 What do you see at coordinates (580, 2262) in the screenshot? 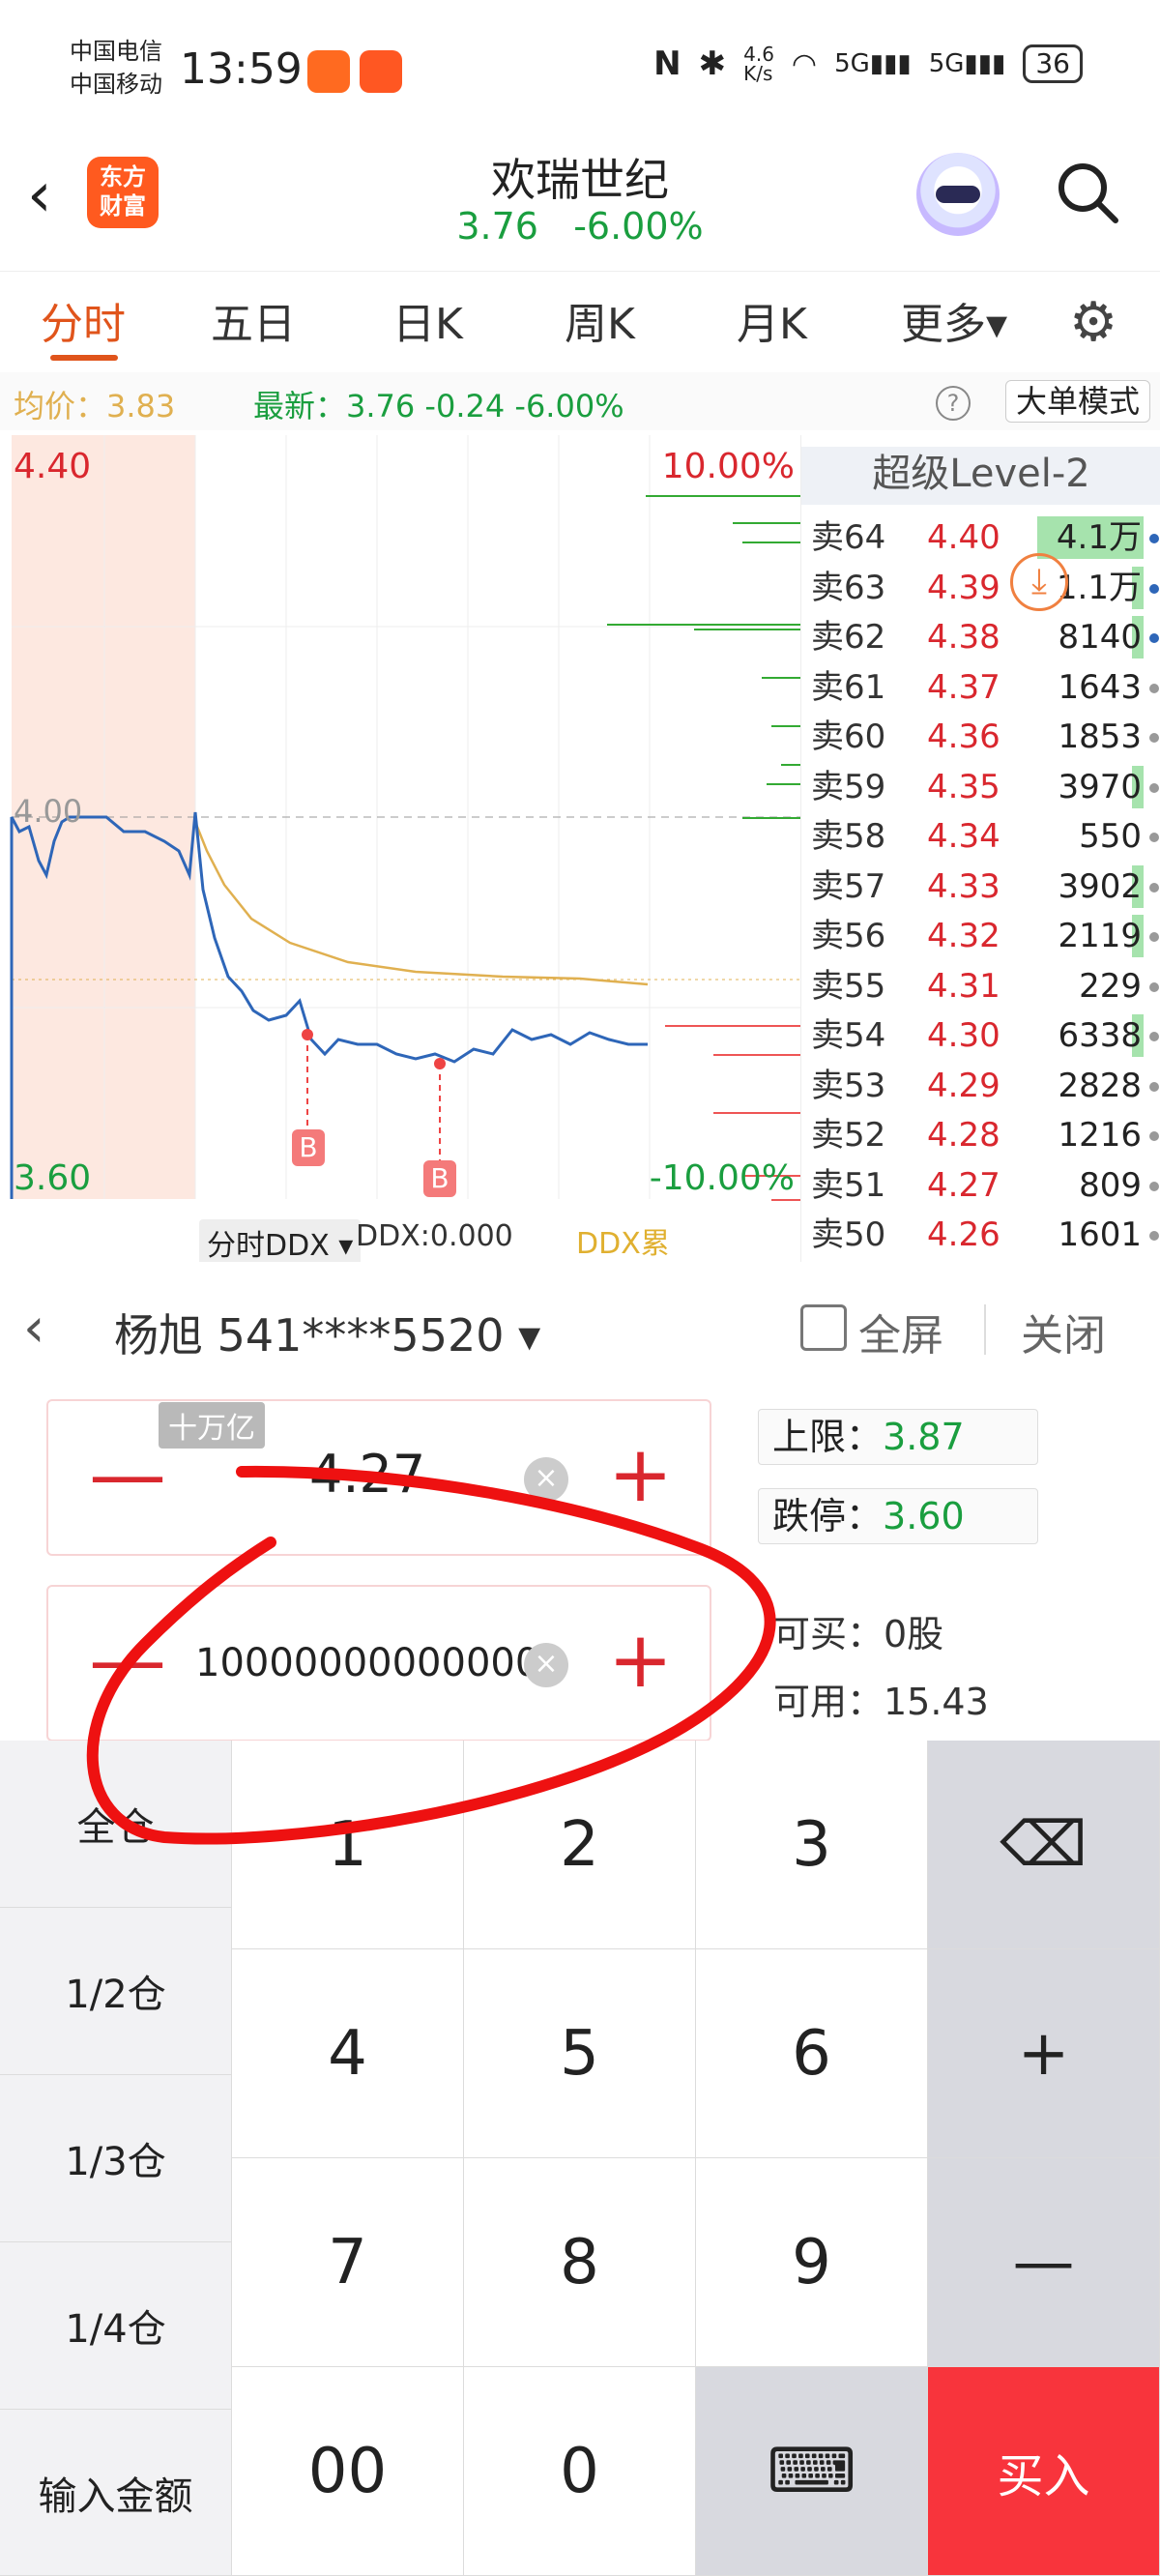
I see `key-8: 8` at bounding box center [580, 2262].